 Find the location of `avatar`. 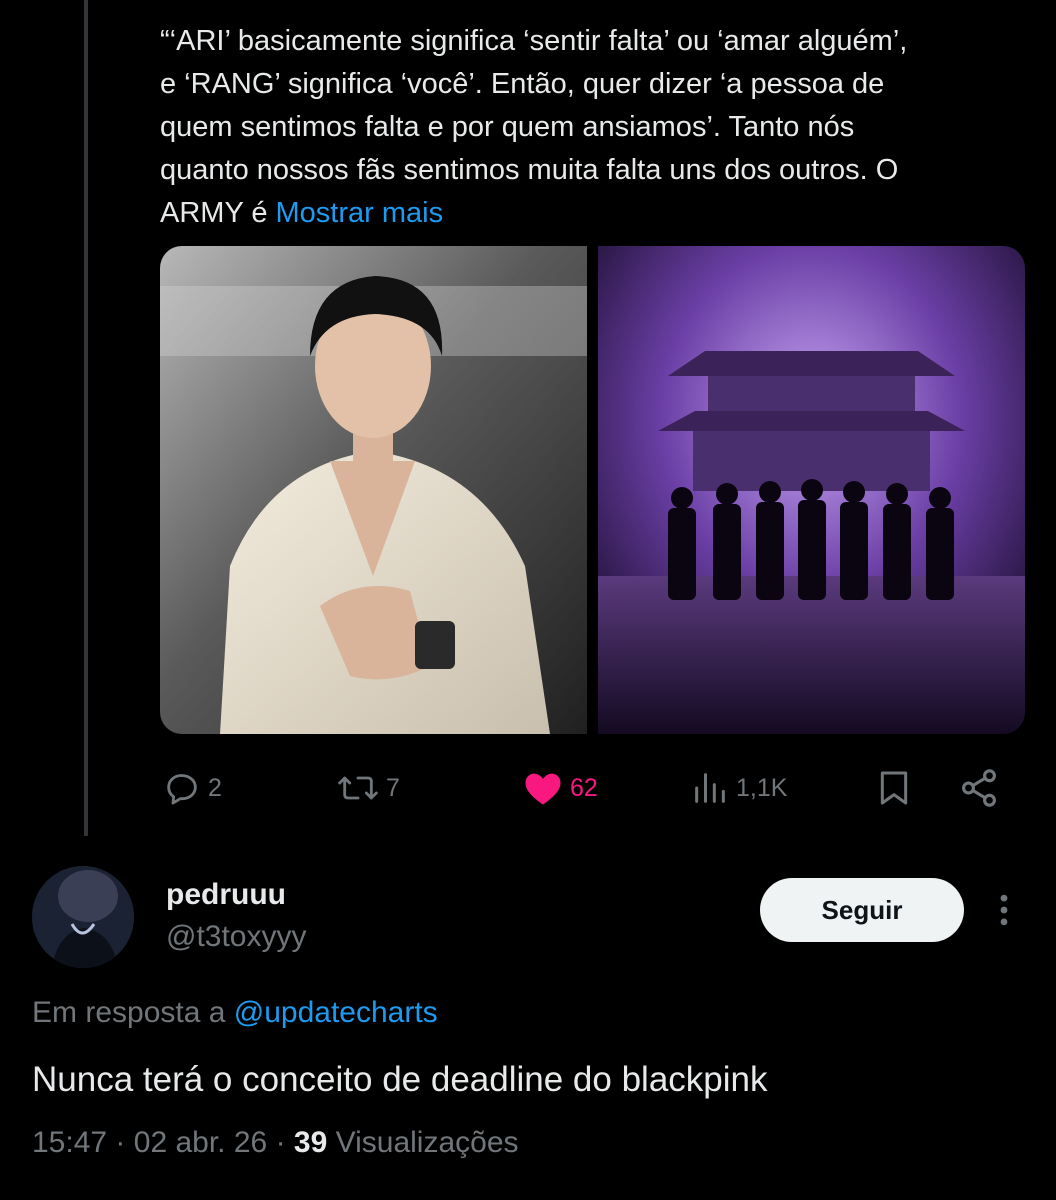

avatar is located at coordinates (83, 917).